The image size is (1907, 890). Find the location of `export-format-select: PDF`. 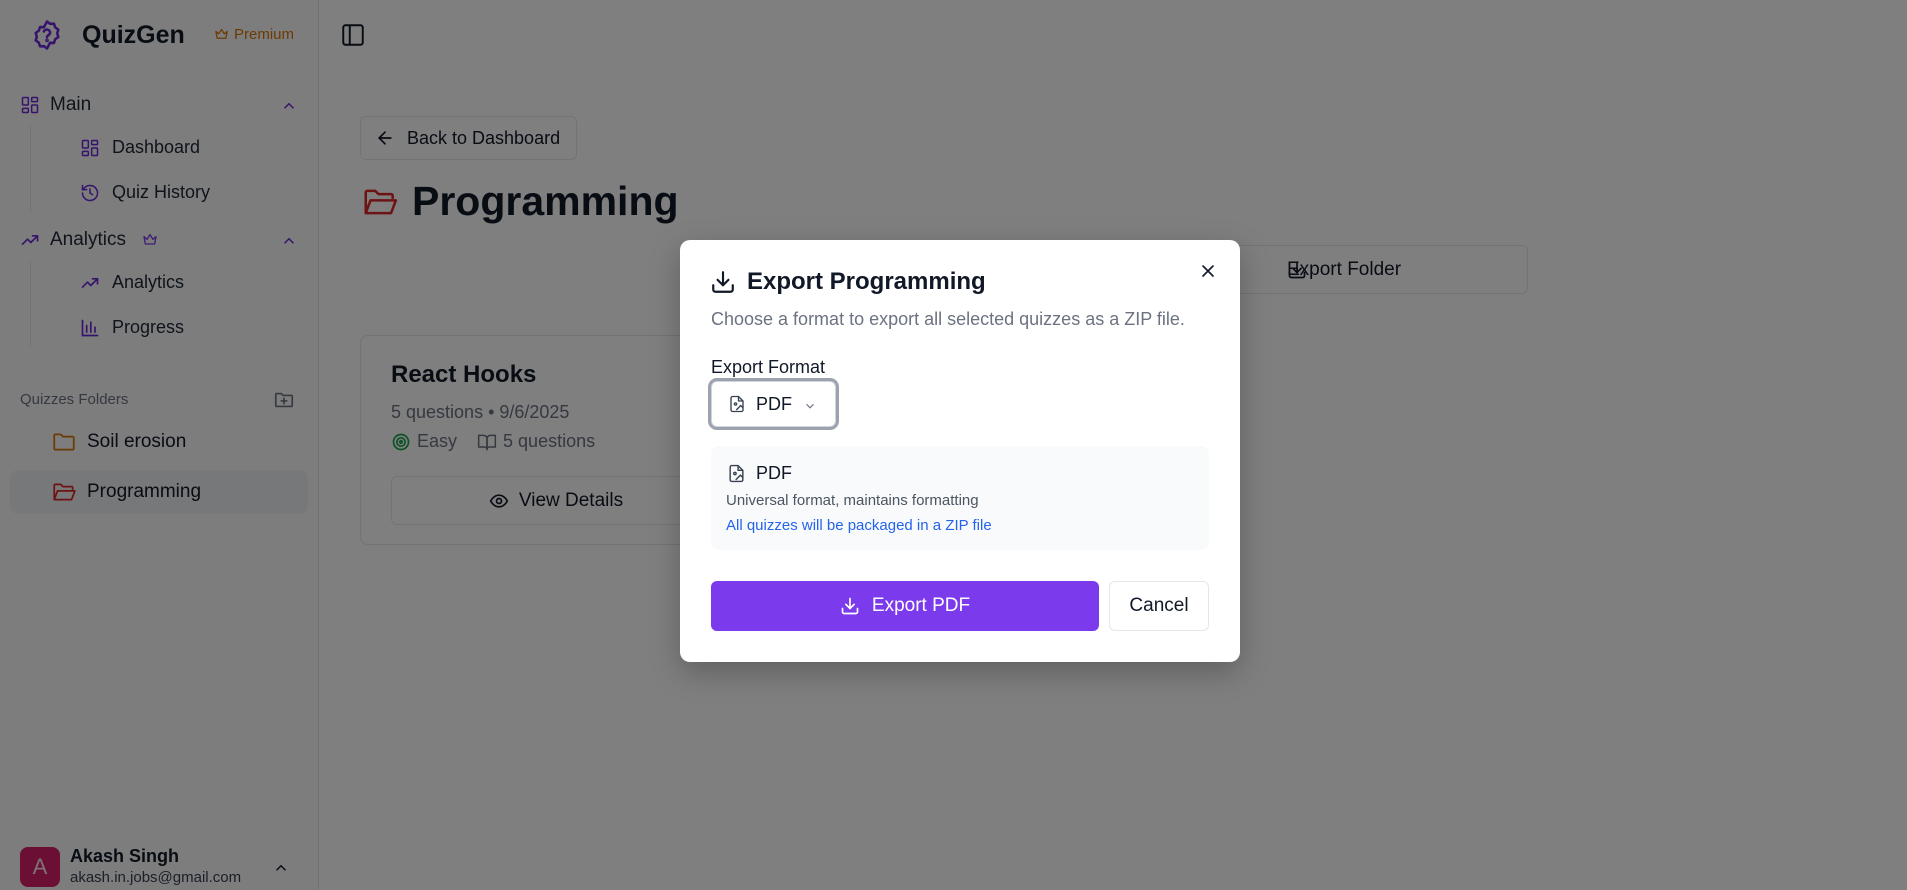

export-format-select: PDF is located at coordinates (773, 404).